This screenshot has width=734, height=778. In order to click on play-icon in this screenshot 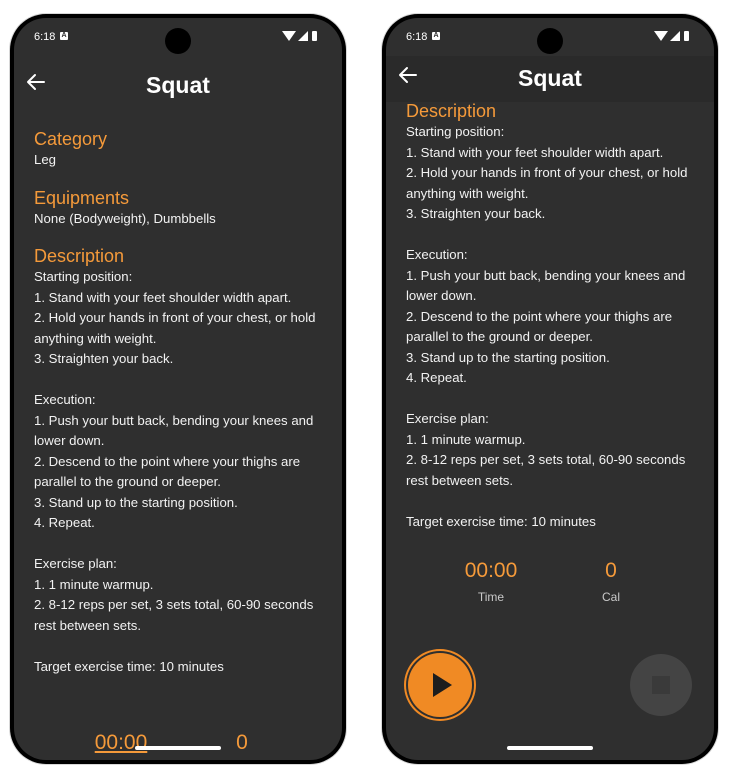, I will do `click(442, 685)`.